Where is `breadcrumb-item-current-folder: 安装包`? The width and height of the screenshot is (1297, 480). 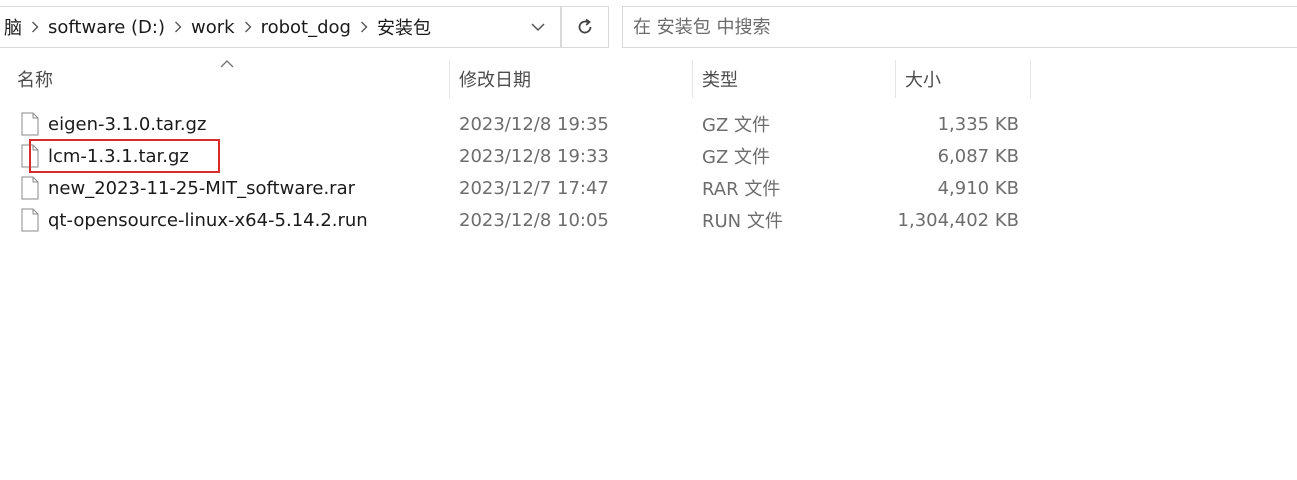
breadcrumb-item-current-folder: 安装包 is located at coordinates (404, 27).